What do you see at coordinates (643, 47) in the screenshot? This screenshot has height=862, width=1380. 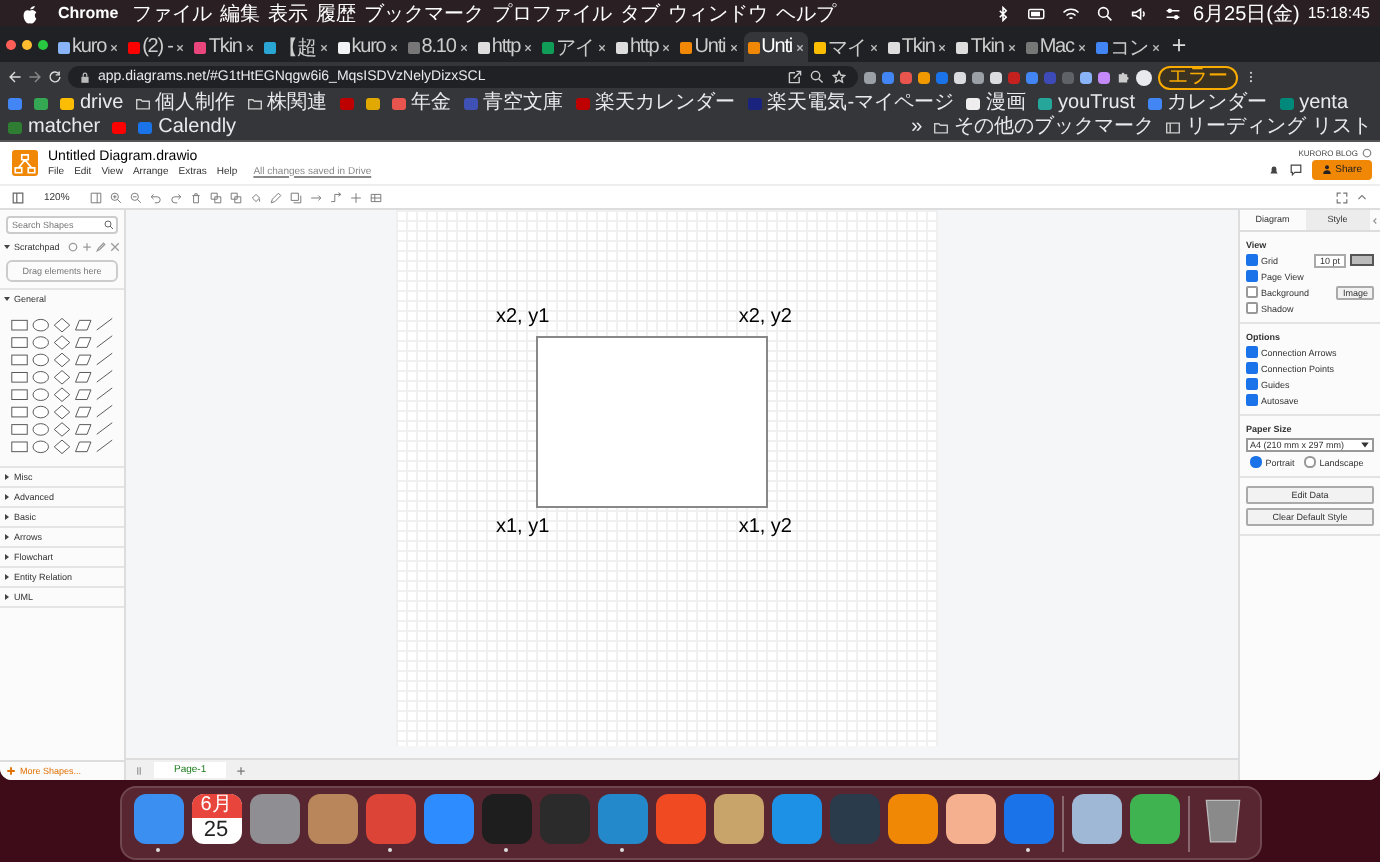 I see `browser-tab: http` at bounding box center [643, 47].